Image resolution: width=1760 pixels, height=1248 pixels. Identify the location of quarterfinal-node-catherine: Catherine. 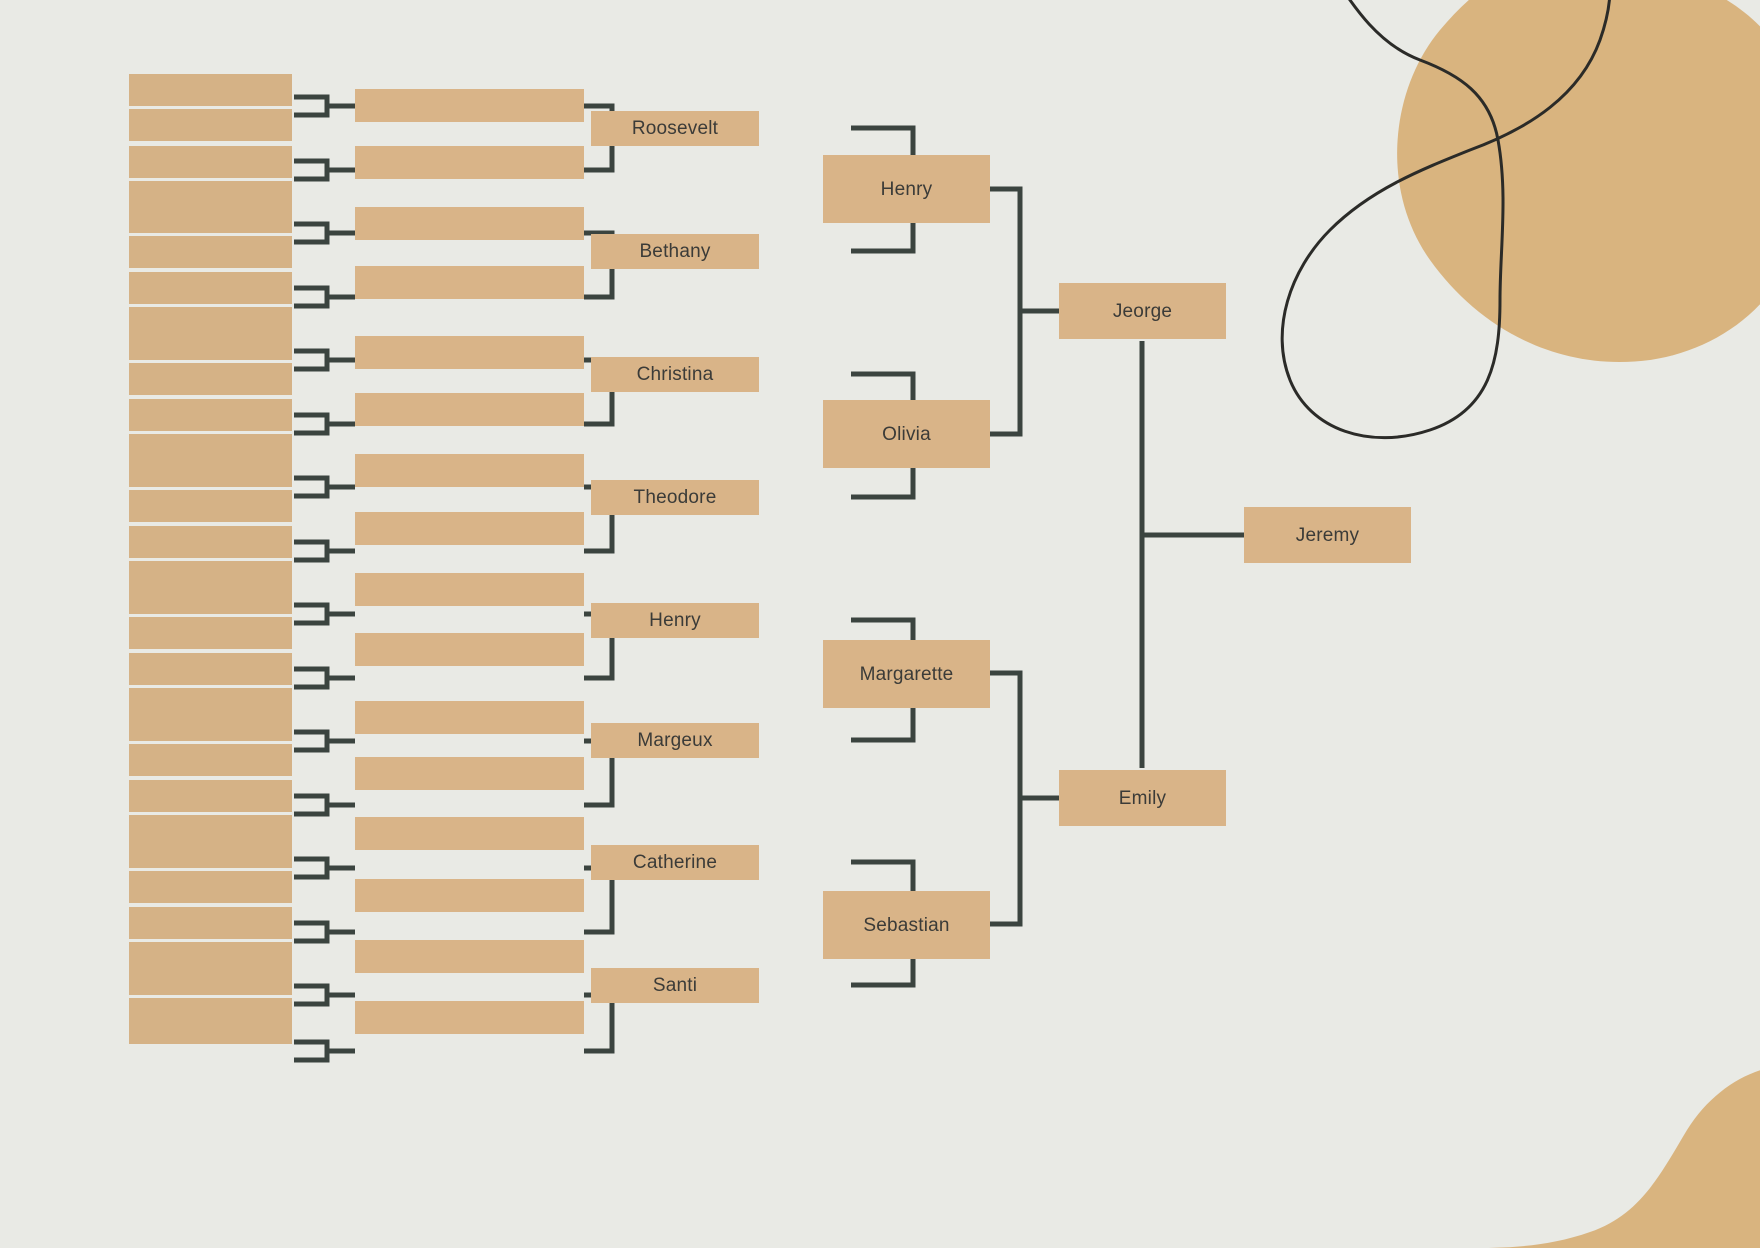
(675, 862).